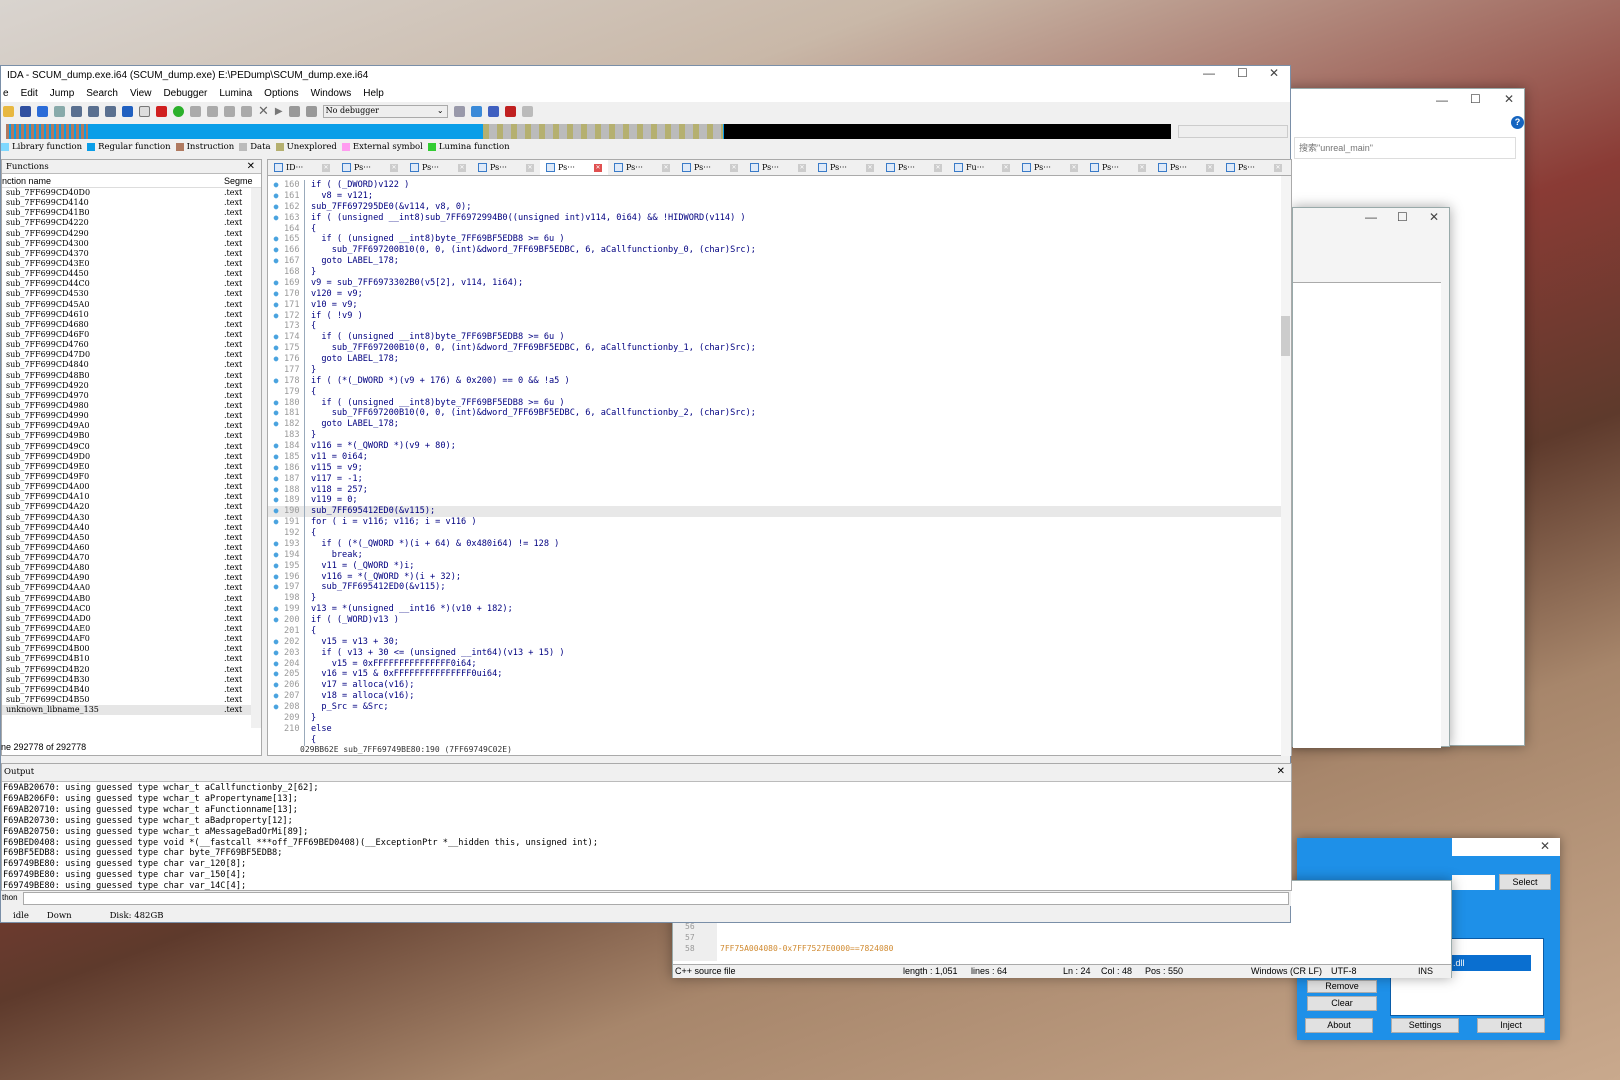 The height and width of the screenshot is (1080, 1620). I want to click on search-immediate-icon, so click(110, 111).